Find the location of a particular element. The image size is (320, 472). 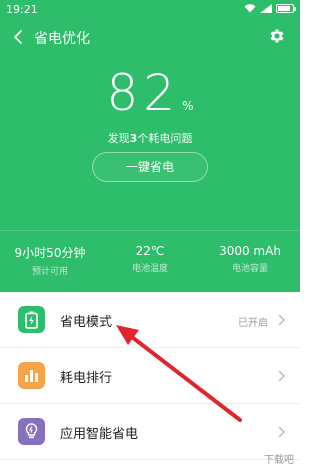

bar-chart-icon is located at coordinates (31, 375).